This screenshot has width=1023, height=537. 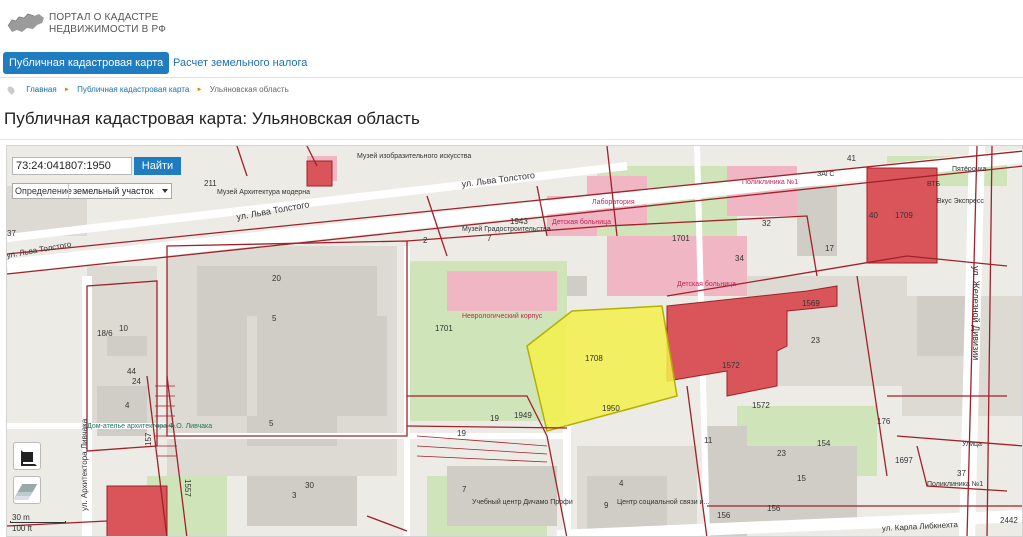 I want to click on number-label: 34, so click(x=739, y=258).